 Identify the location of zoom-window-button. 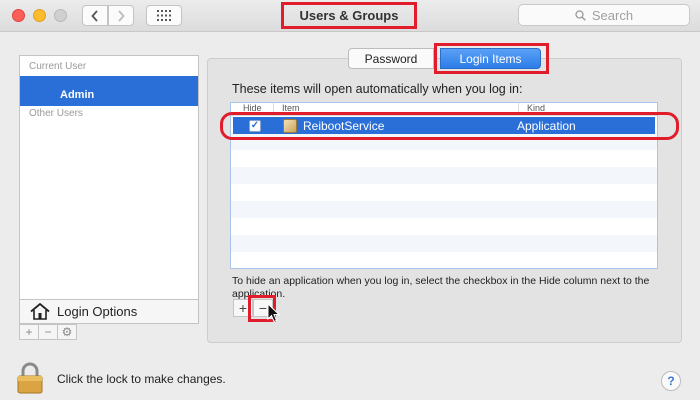
(60, 15).